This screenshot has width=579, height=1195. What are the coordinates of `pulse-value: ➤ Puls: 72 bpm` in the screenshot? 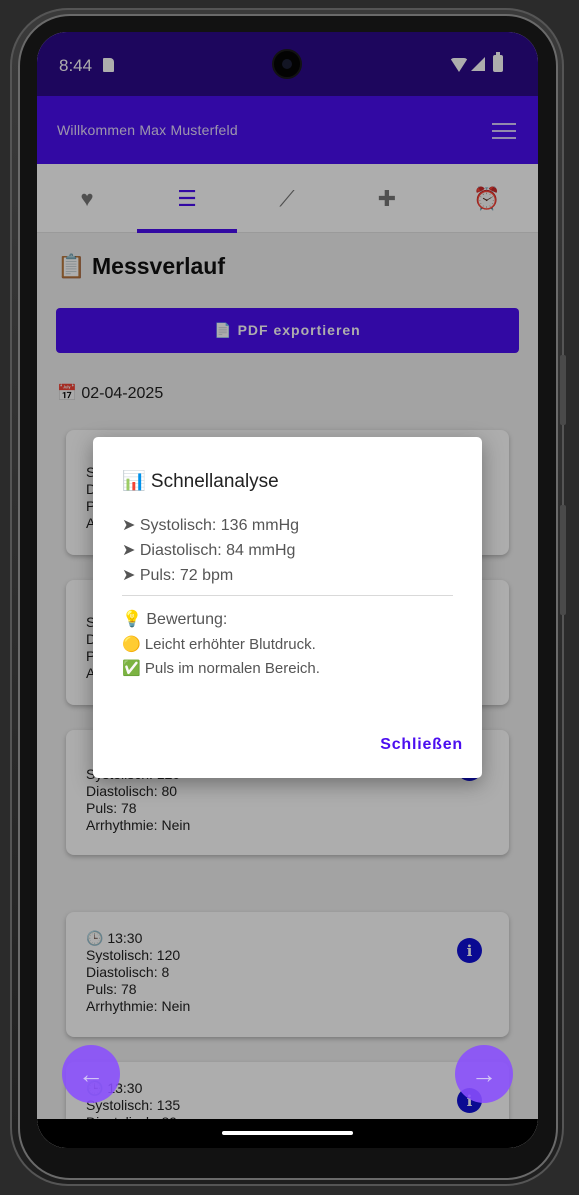 It's located at (178, 575).